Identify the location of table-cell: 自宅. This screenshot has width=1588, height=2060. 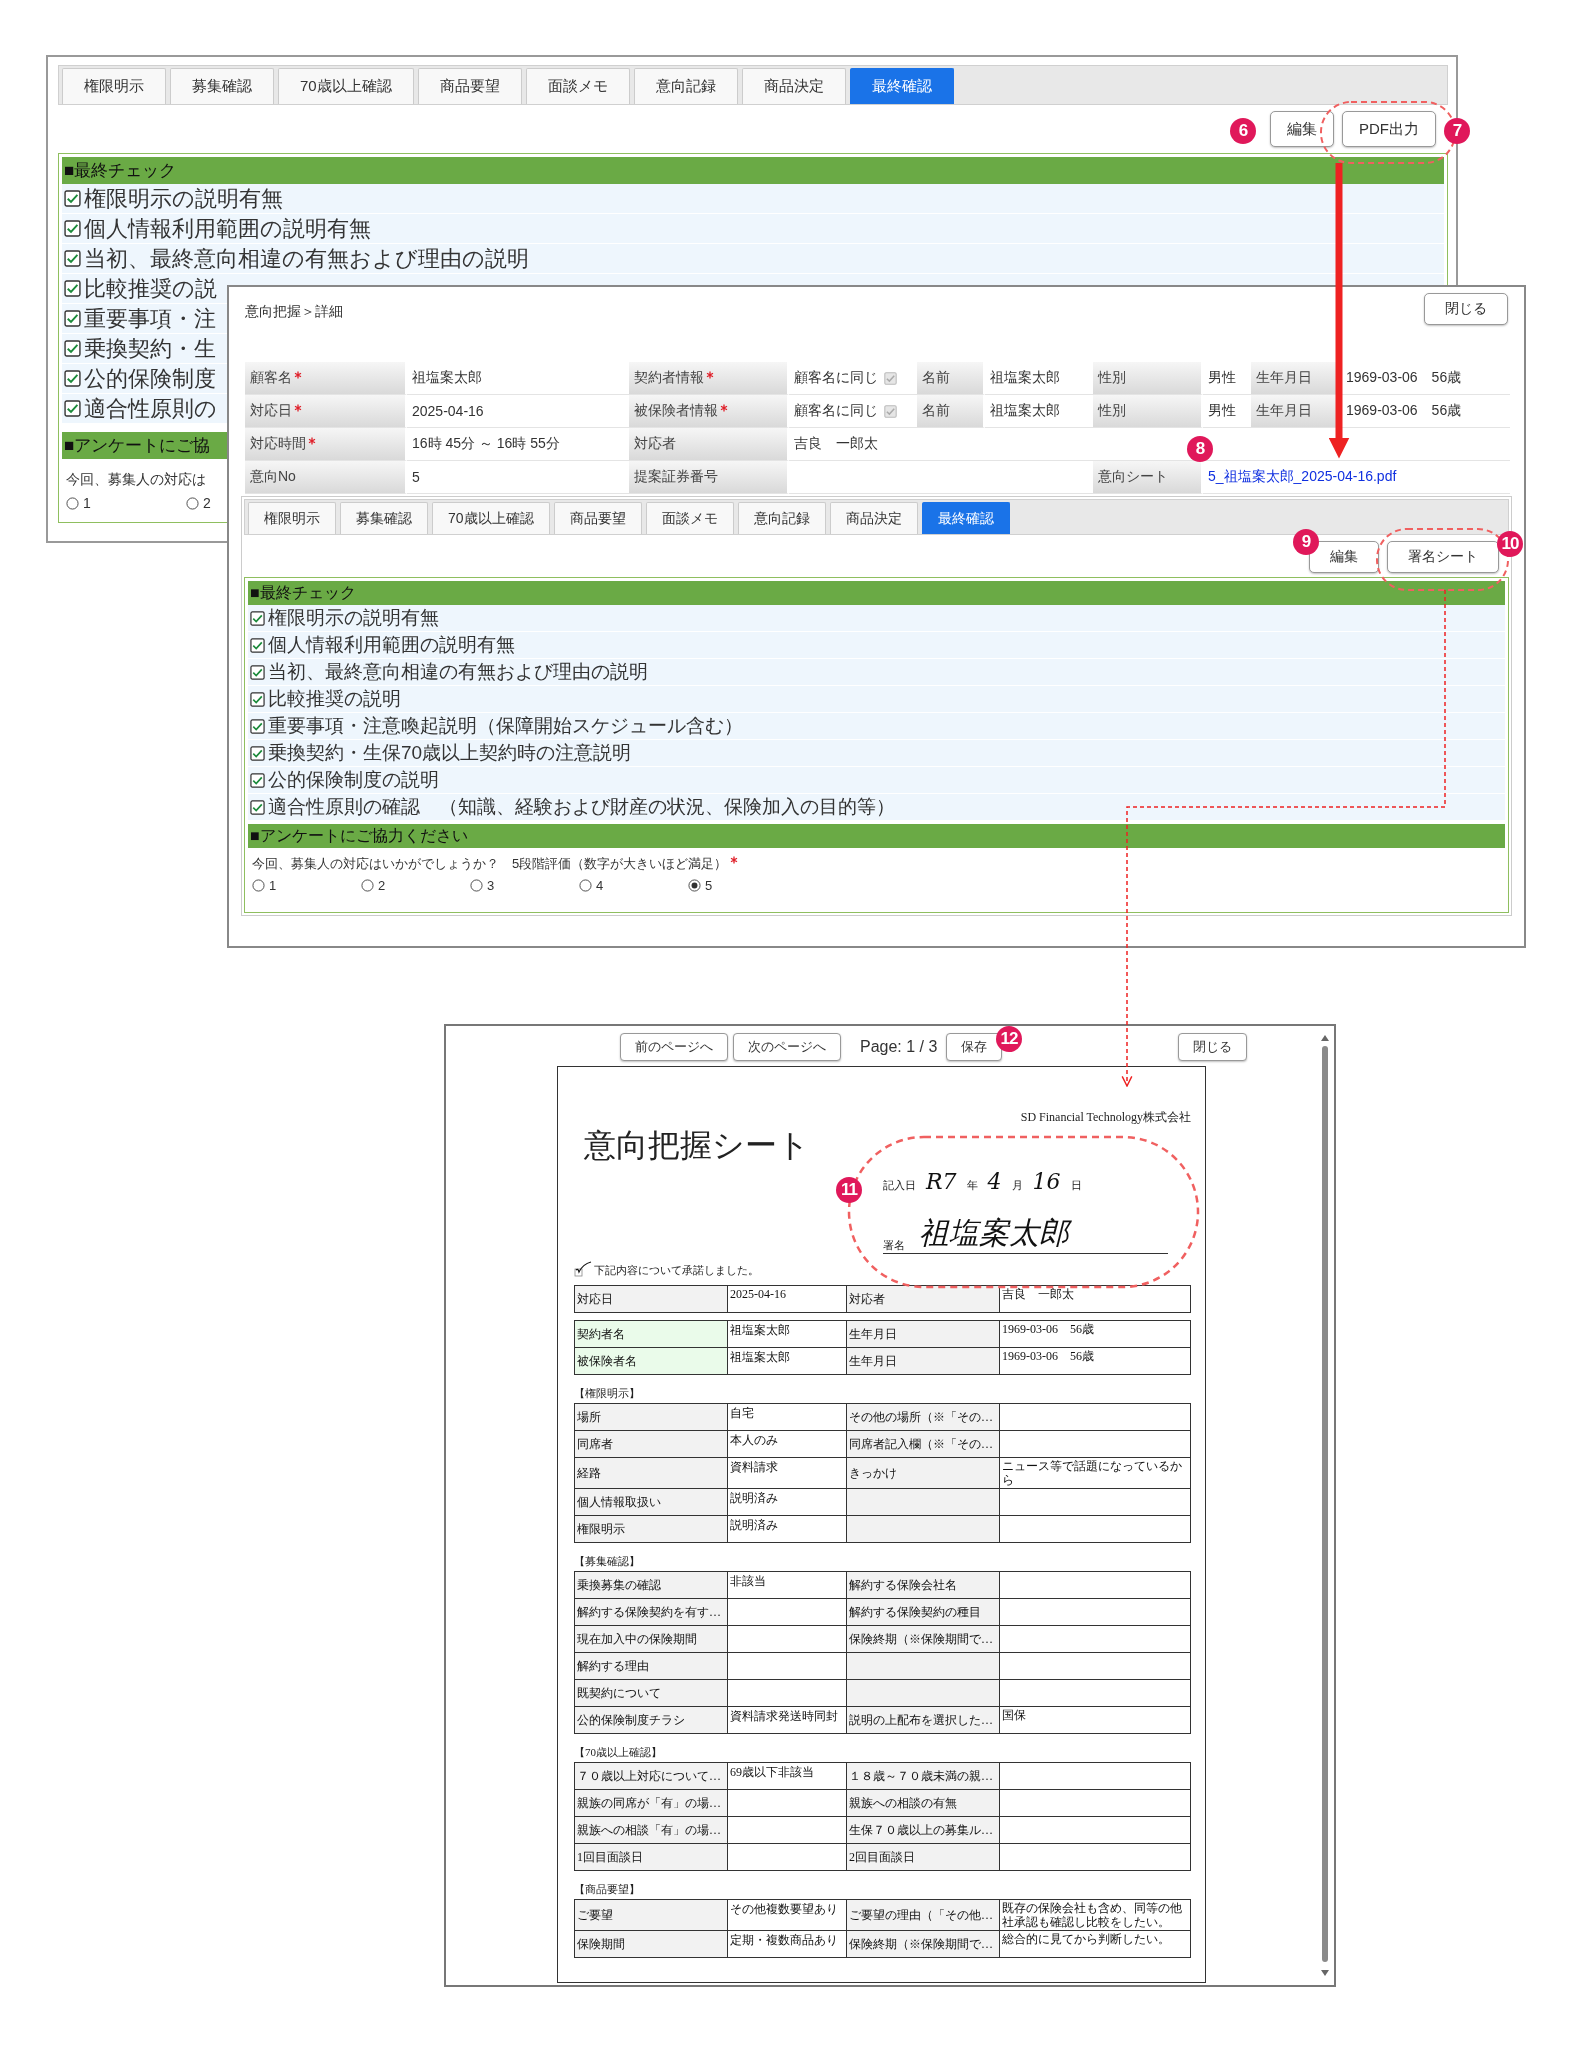
(787, 1417).